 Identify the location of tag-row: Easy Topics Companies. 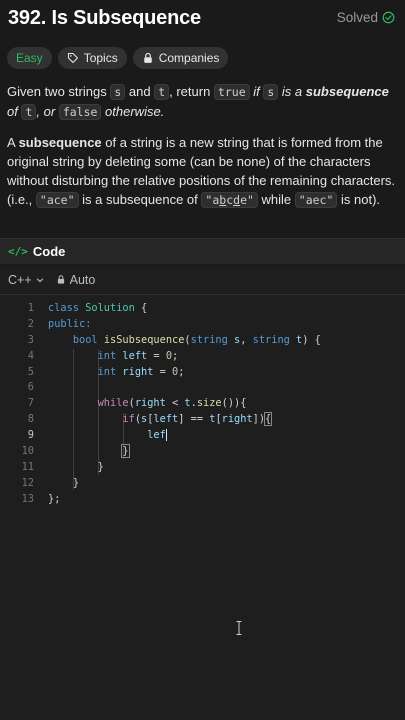
(118, 58).